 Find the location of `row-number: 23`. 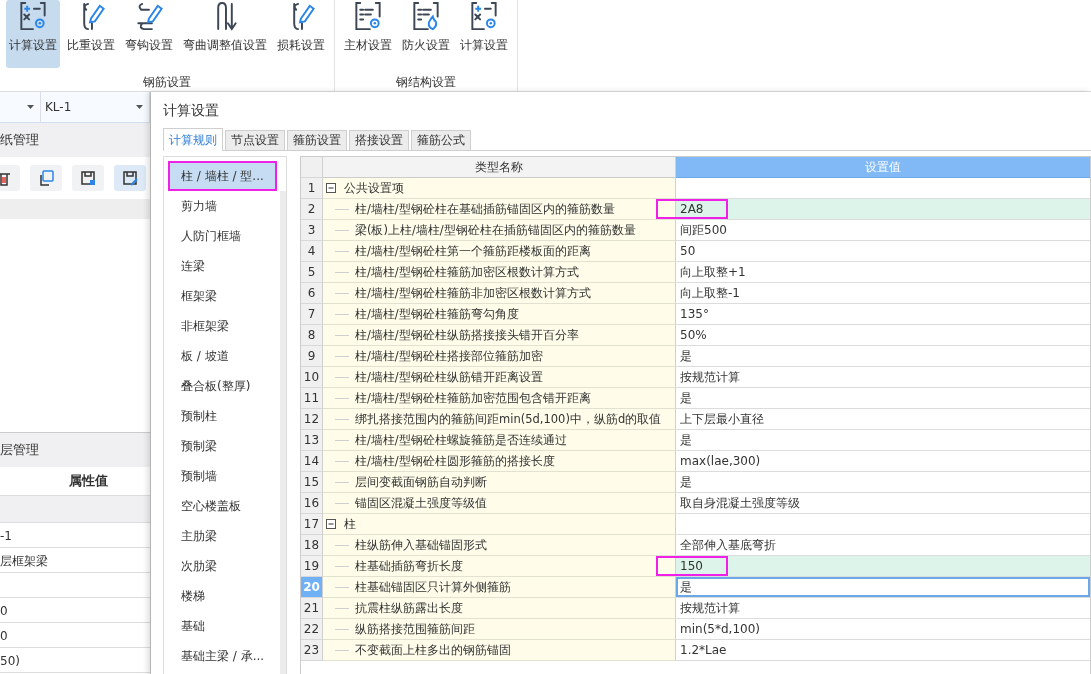

row-number: 23 is located at coordinates (312, 650).